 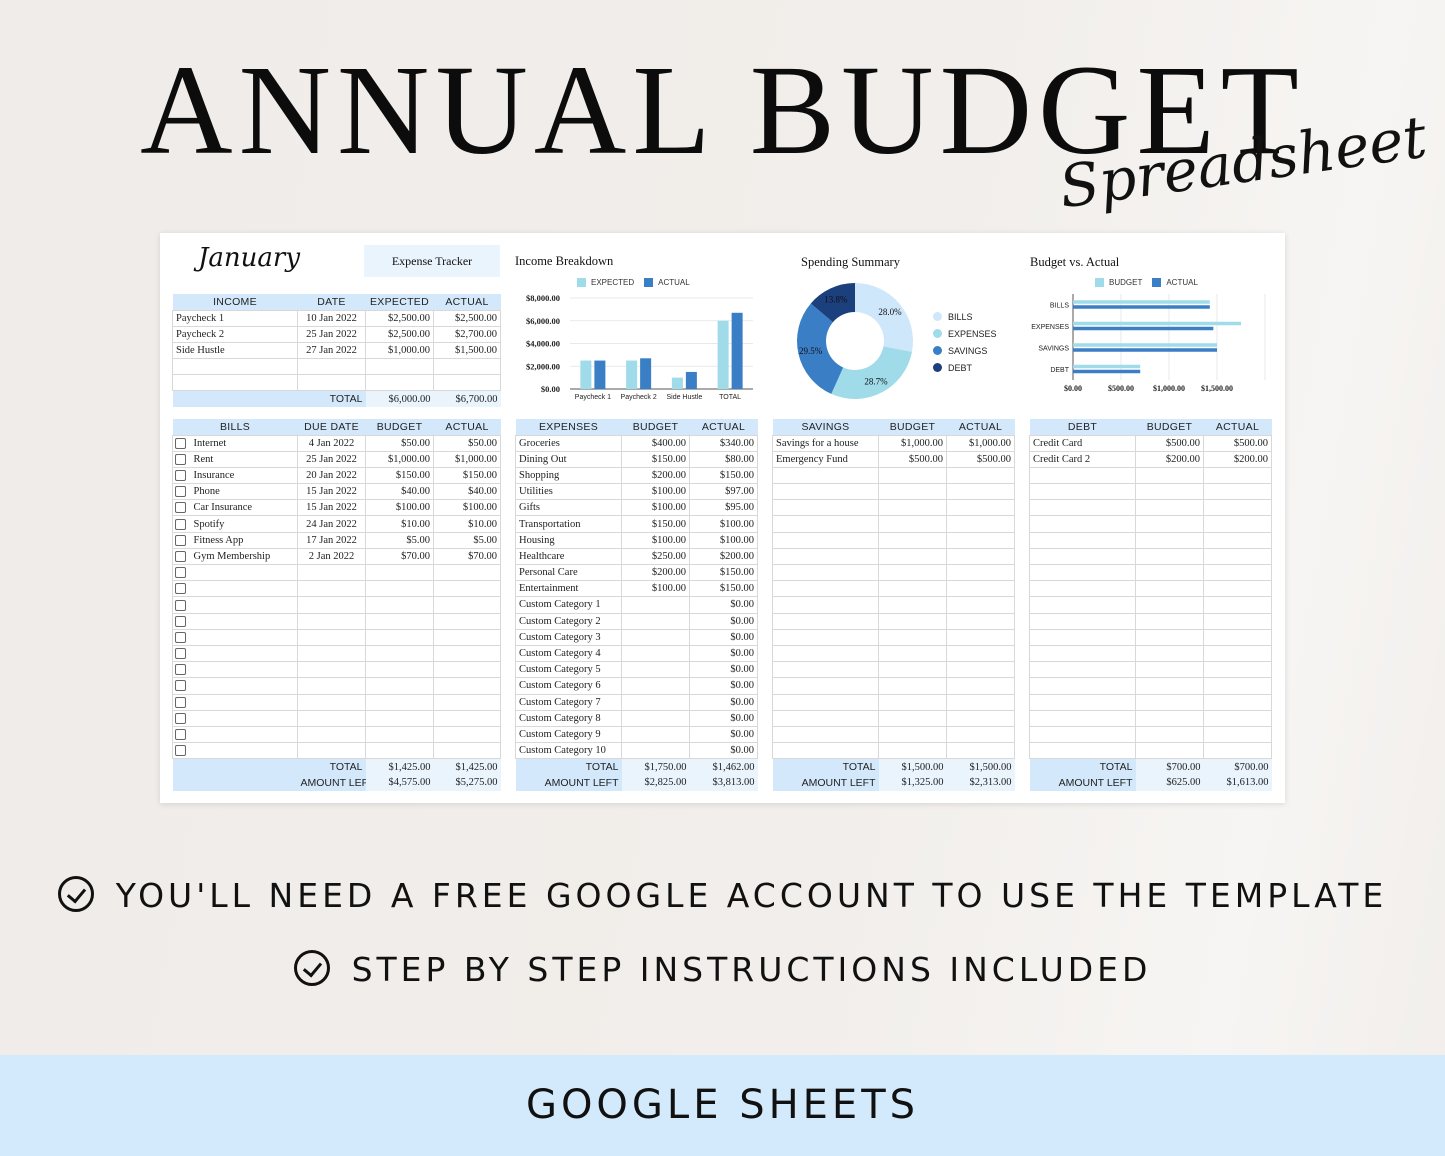 I want to click on table-cell: $500.00, so click(x=1169, y=443).